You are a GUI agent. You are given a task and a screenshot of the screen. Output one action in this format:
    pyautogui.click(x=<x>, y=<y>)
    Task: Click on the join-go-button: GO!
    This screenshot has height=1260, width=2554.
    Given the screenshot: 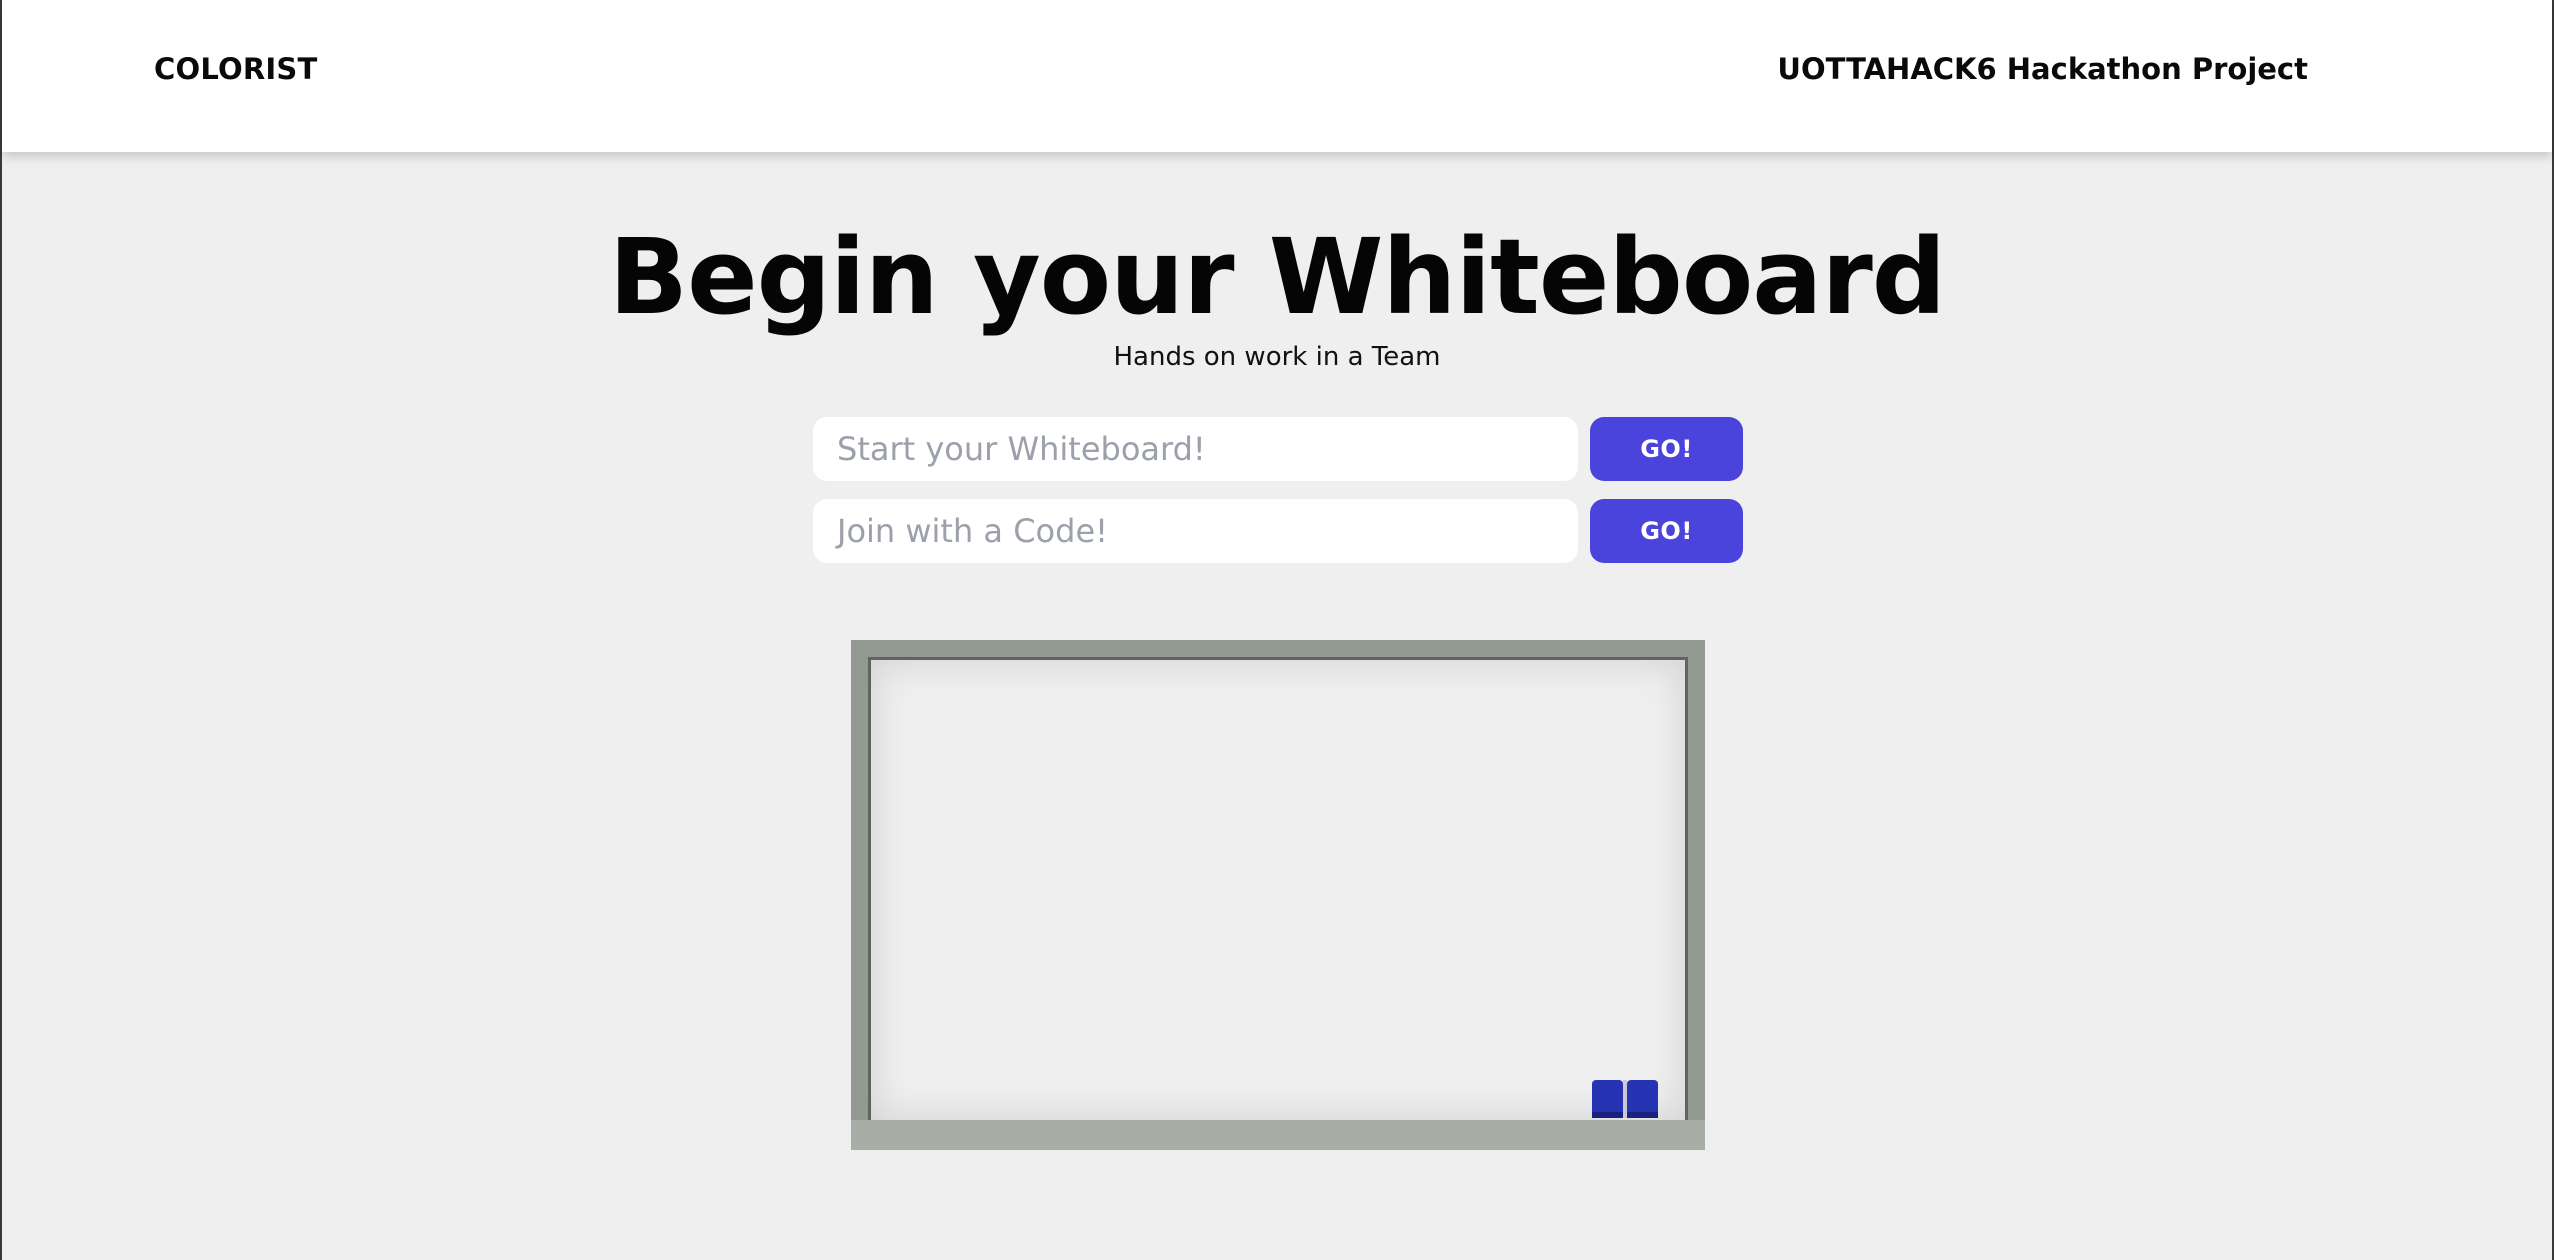 What is the action you would take?
    pyautogui.click(x=1666, y=531)
    